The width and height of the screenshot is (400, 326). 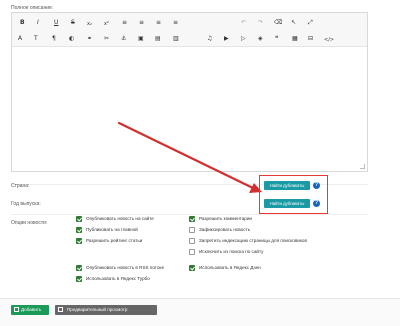 What do you see at coordinates (192, 268) in the screenshot?
I see `checkbox-yandex-zen` at bounding box center [192, 268].